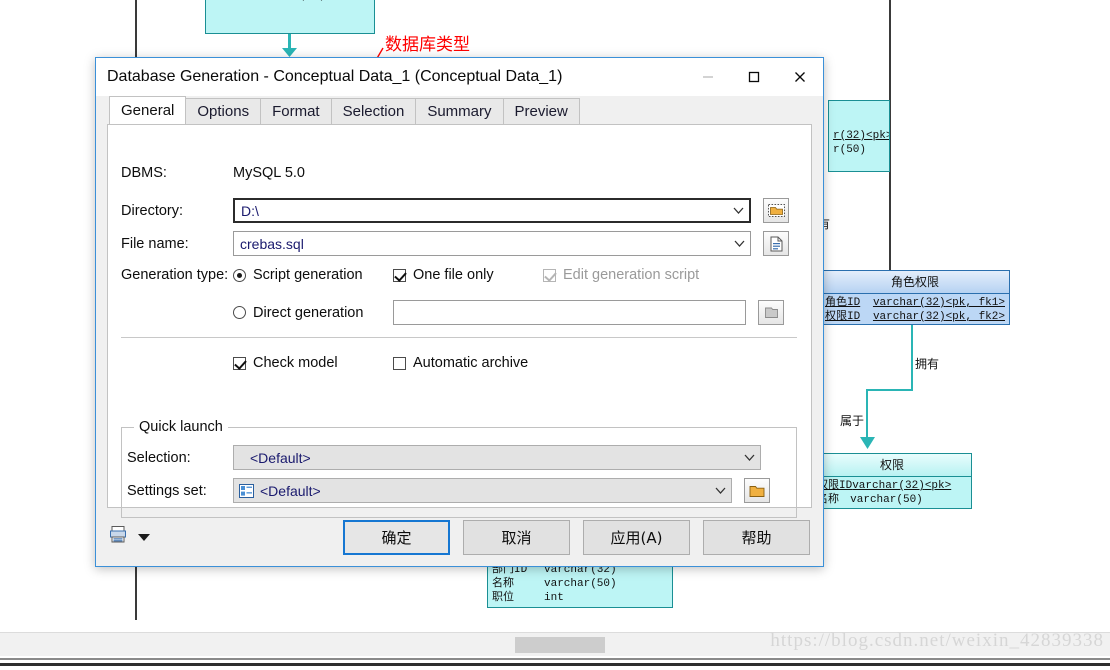  I want to click on filename-input: crebas.sql, so click(492, 243).